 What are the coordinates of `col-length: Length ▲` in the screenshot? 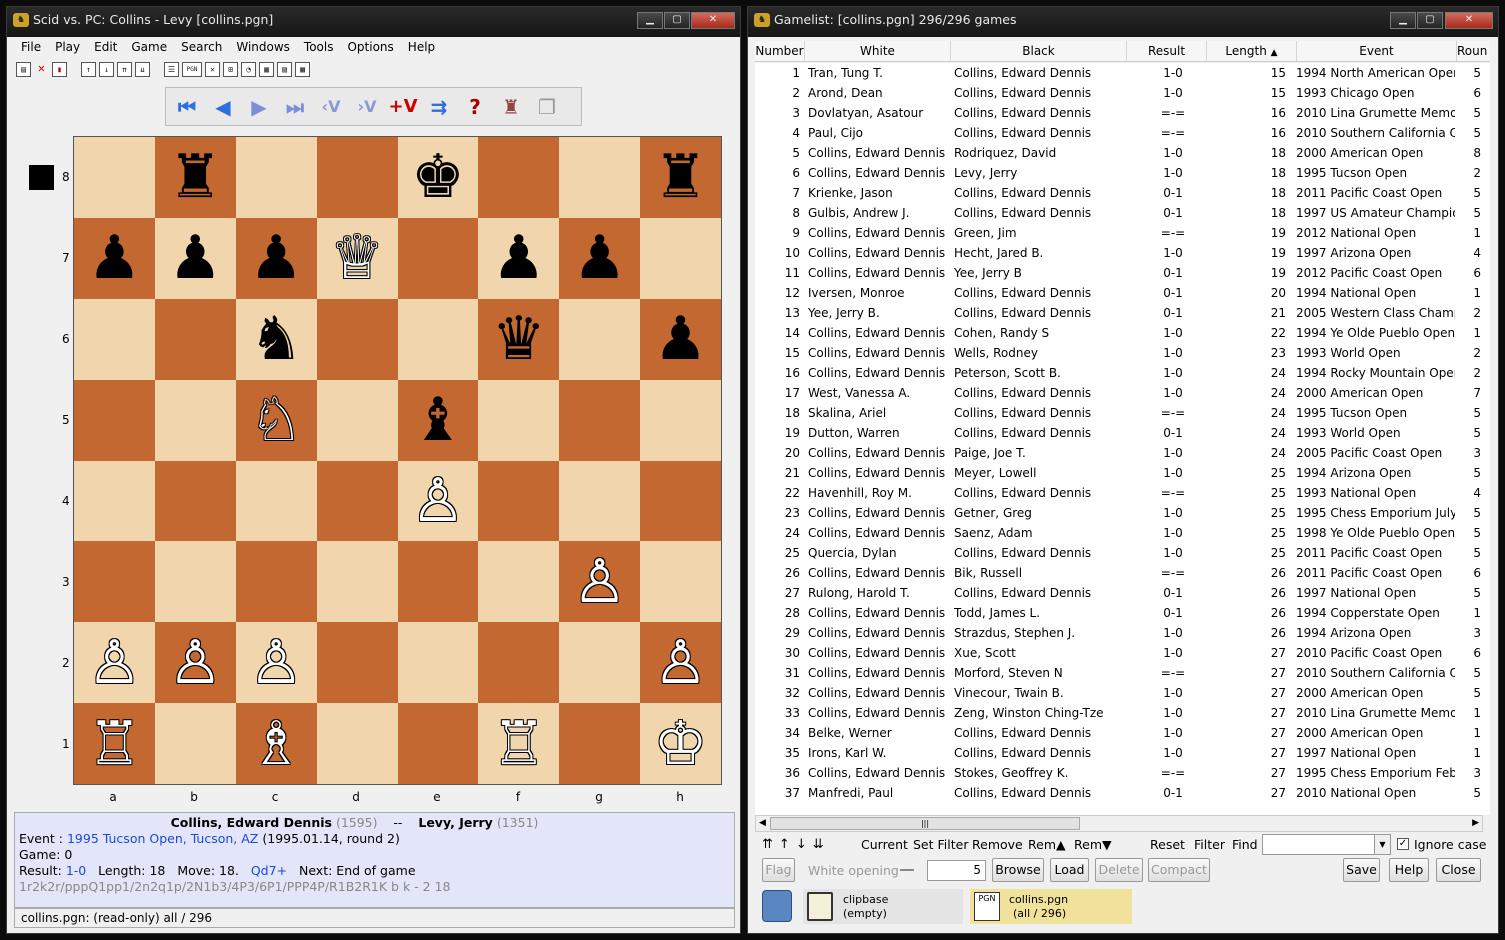 It's located at (1252, 51).